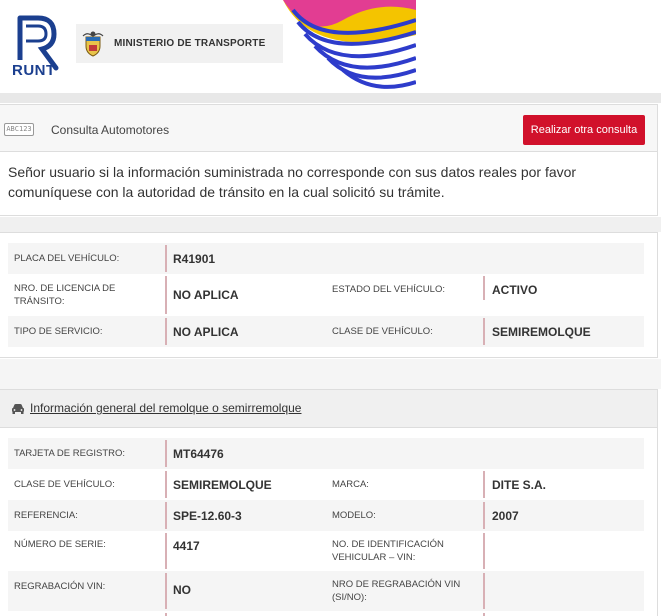 The height and width of the screenshot is (616, 661). Describe the element at coordinates (505, 516) in the screenshot. I see `modelo-value: 2007` at that location.